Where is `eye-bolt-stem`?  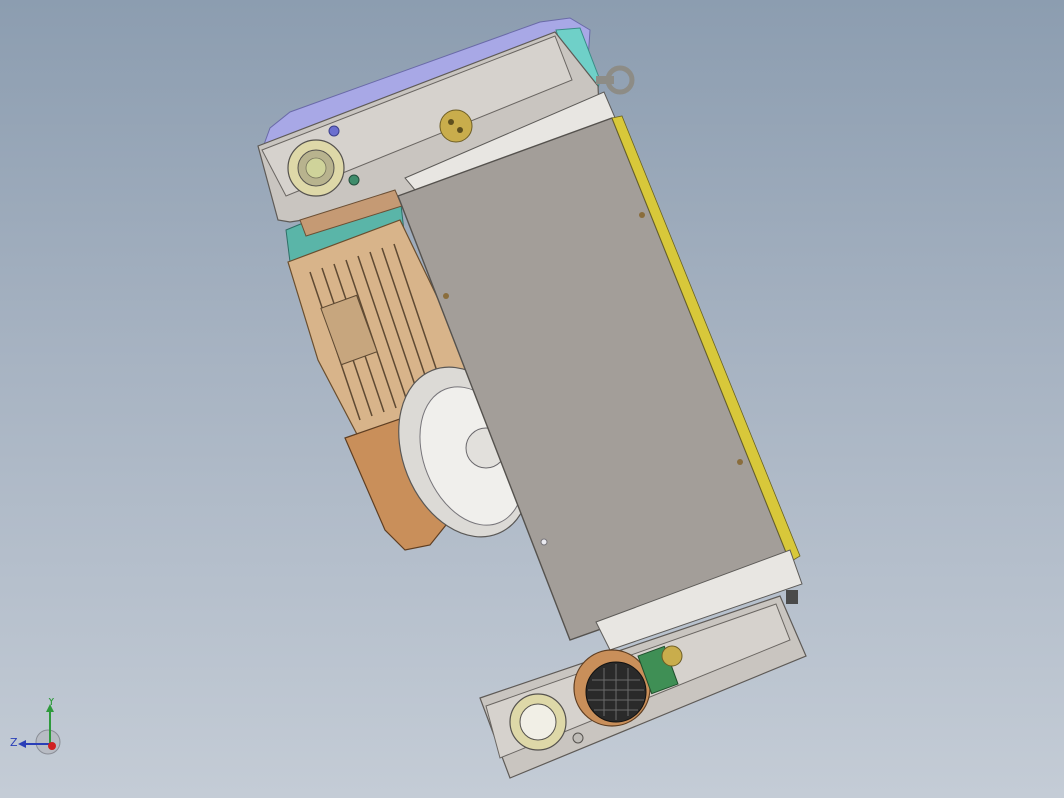
eye-bolt-stem is located at coordinates (605, 80).